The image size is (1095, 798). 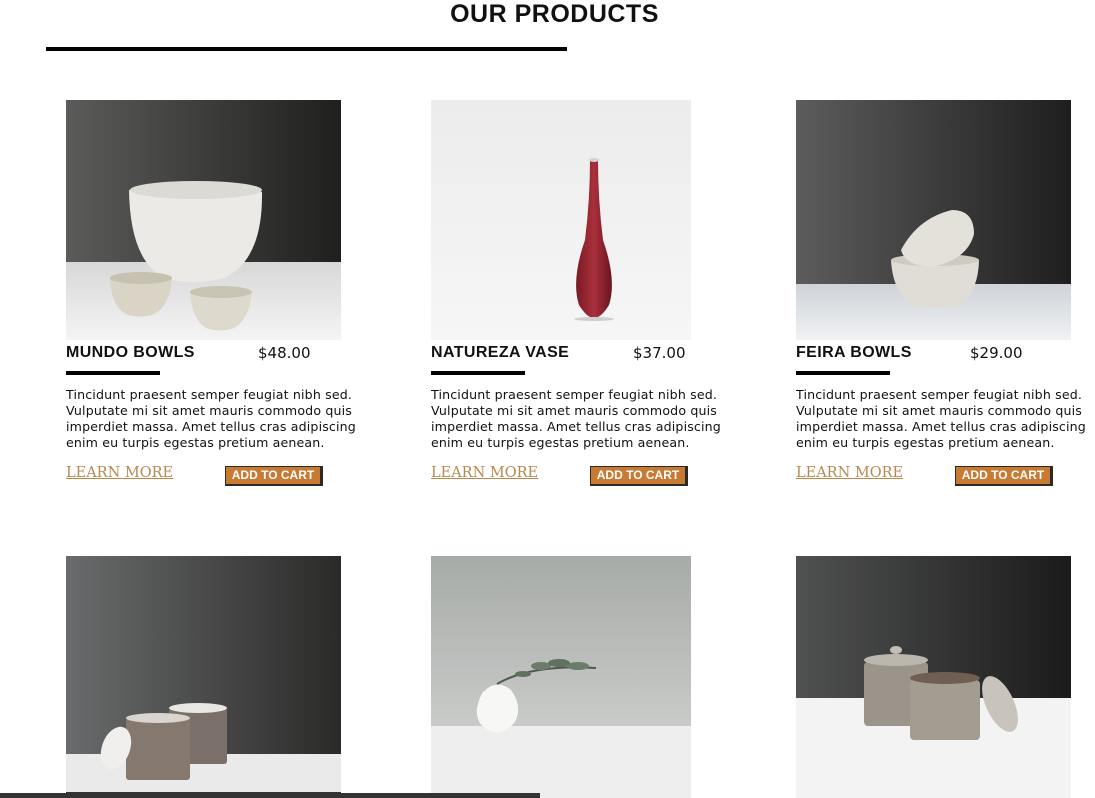 What do you see at coordinates (203, 220) in the screenshot?
I see `product-image-mundo-bowls` at bounding box center [203, 220].